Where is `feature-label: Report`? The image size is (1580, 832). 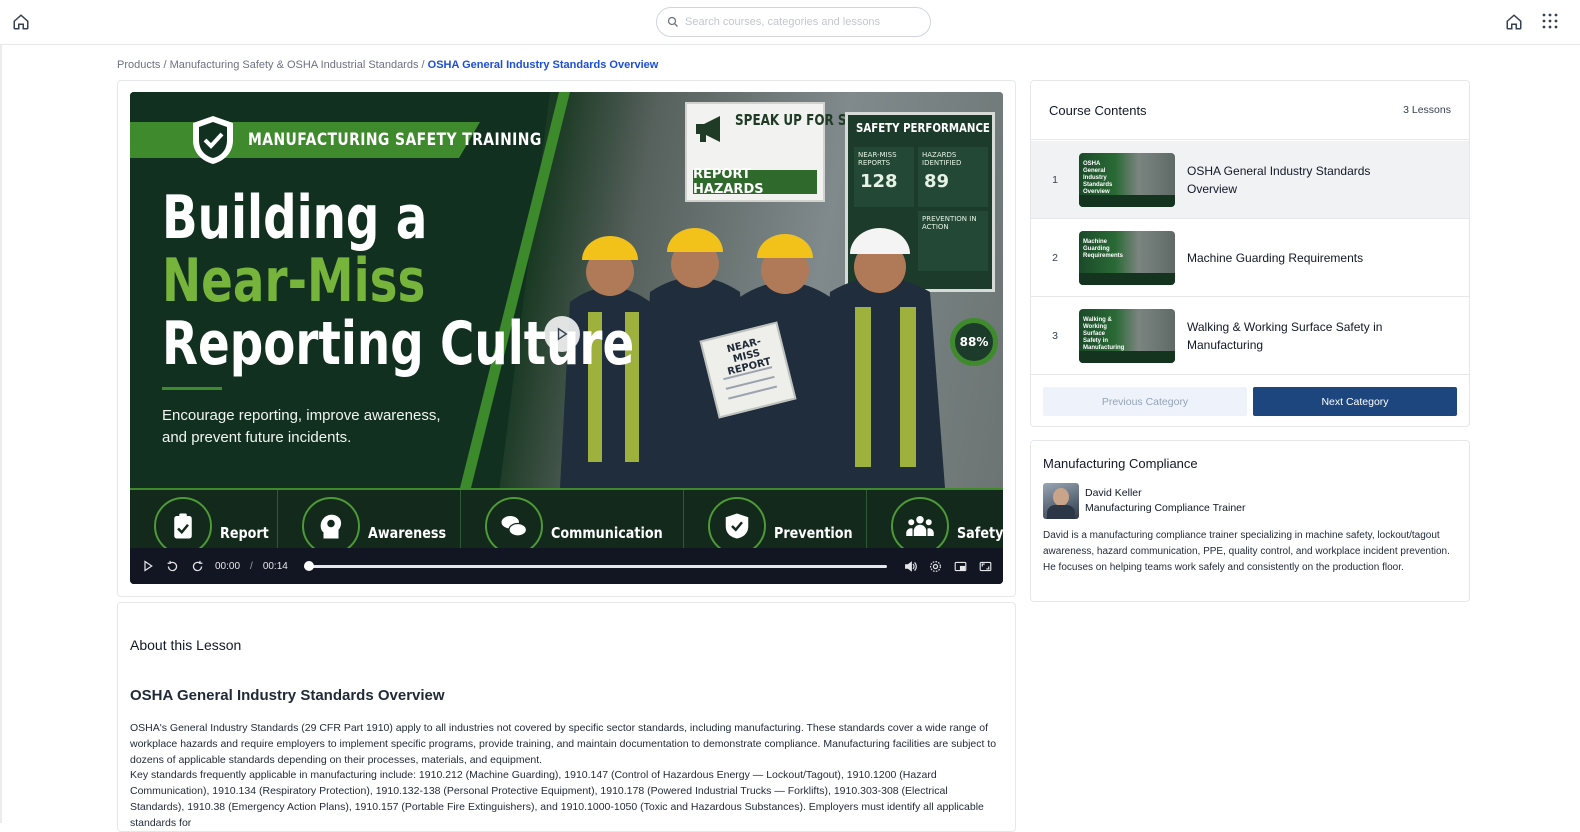
feature-label: Report is located at coordinates (244, 533).